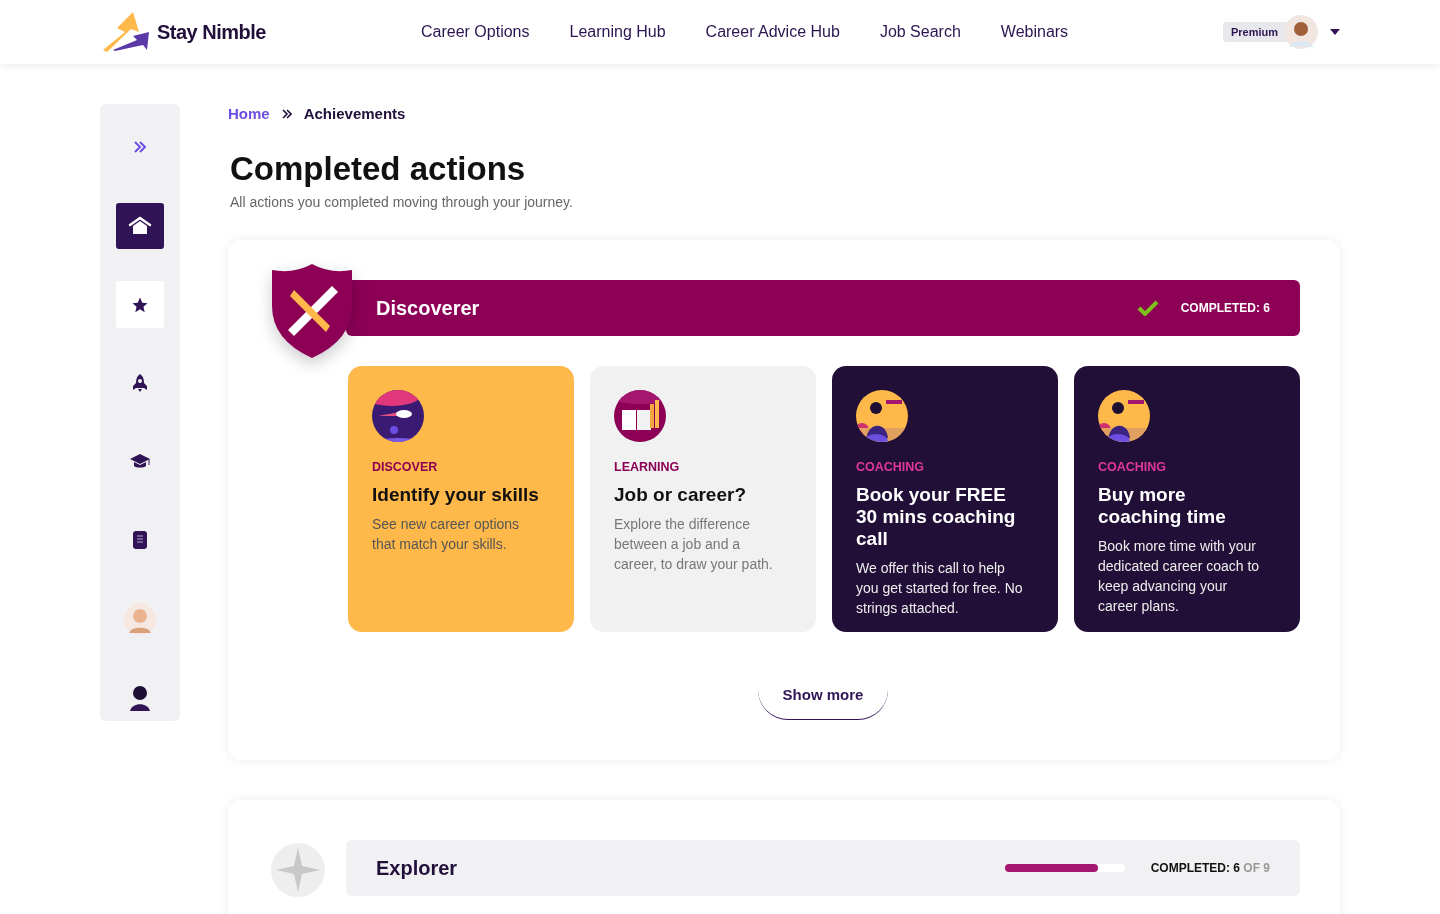  I want to click on card-title: Book your FREE 30 mins coaching call, so click(936, 517).